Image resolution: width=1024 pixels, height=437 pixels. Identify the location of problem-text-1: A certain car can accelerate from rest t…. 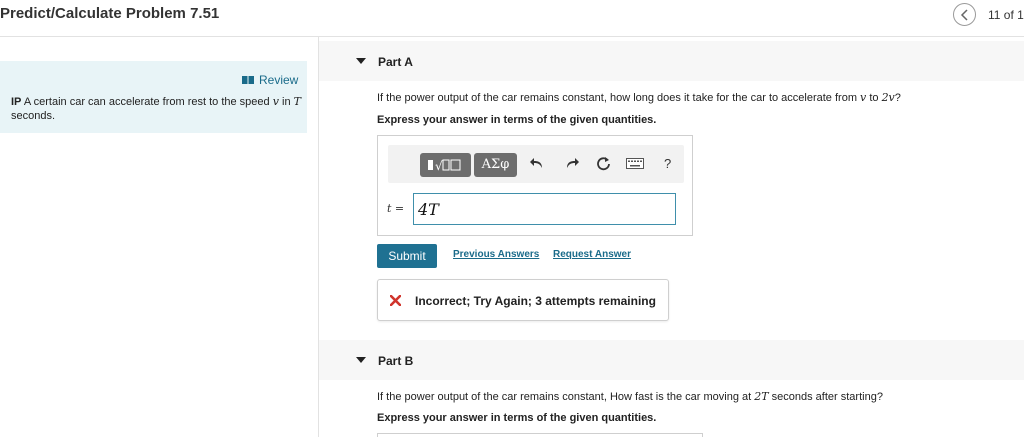
(147, 102).